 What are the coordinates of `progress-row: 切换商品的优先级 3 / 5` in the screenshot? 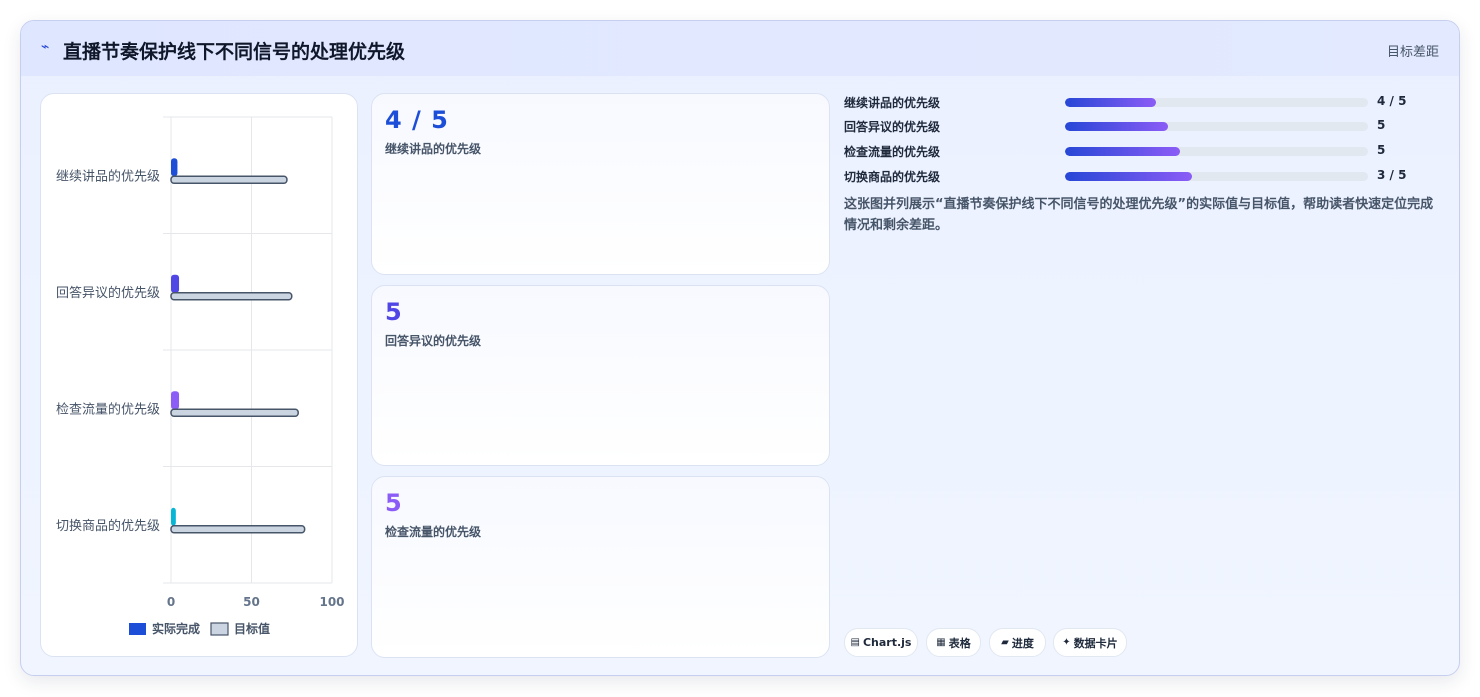 It's located at (1144, 176).